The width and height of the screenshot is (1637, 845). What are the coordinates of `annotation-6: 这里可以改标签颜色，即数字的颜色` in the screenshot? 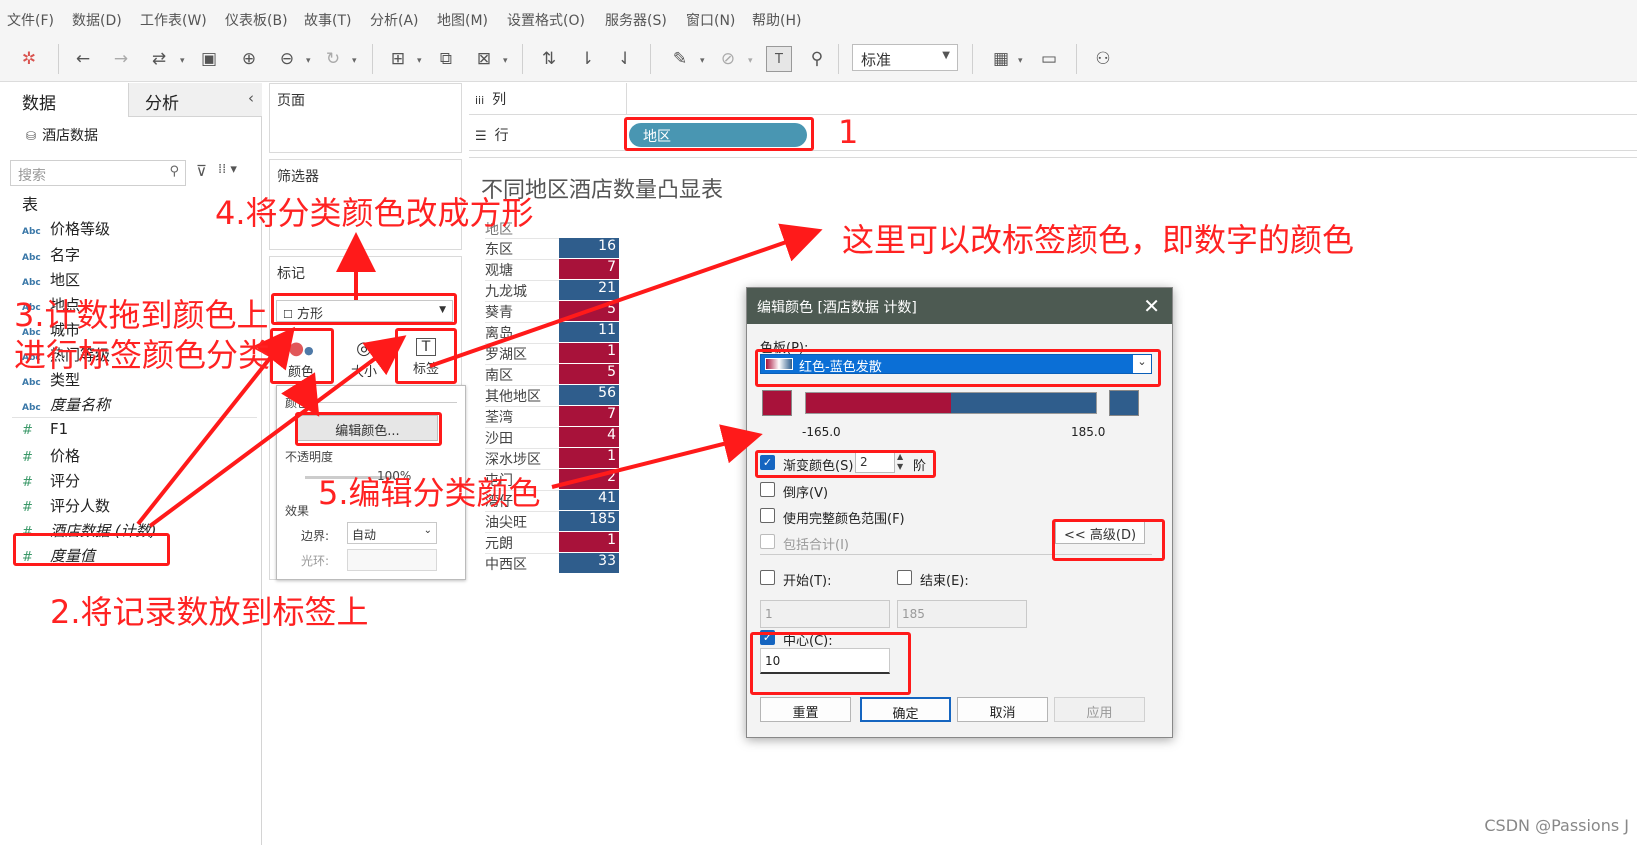 It's located at (1098, 240).